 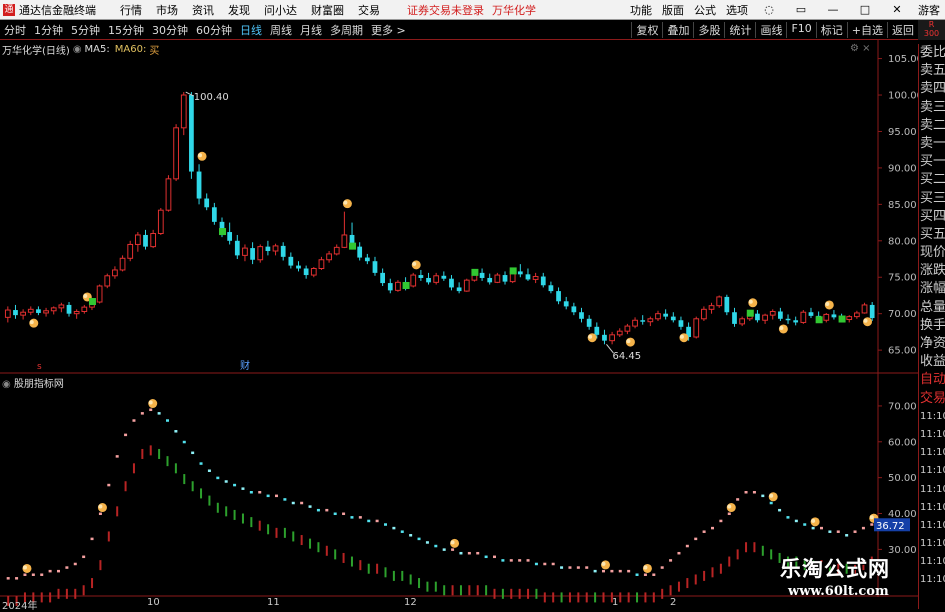 I want to click on current-value-label: 36.72, so click(x=890, y=526).